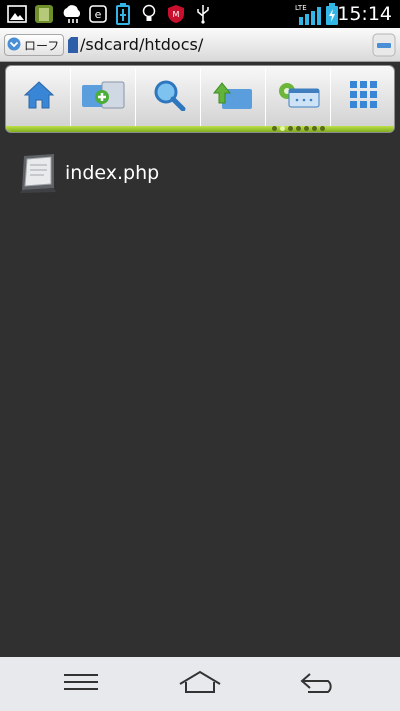  I want to click on settings-window-icon, so click(299, 97).